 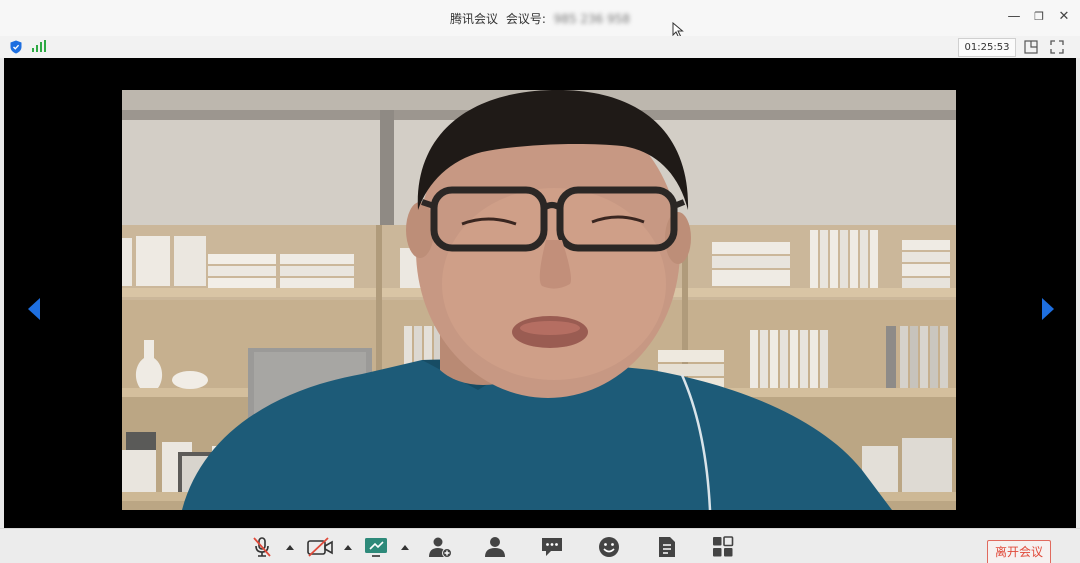 I want to click on mic-options-caret-icon, so click(x=290, y=547).